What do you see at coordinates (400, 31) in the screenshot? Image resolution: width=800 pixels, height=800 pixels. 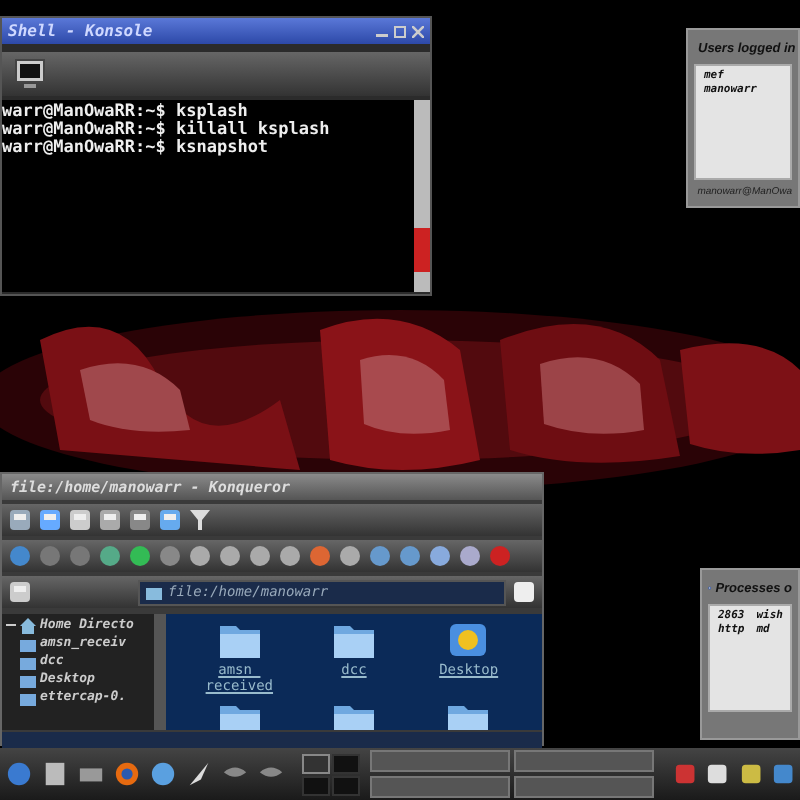 I see `maximize-icon` at bounding box center [400, 31].